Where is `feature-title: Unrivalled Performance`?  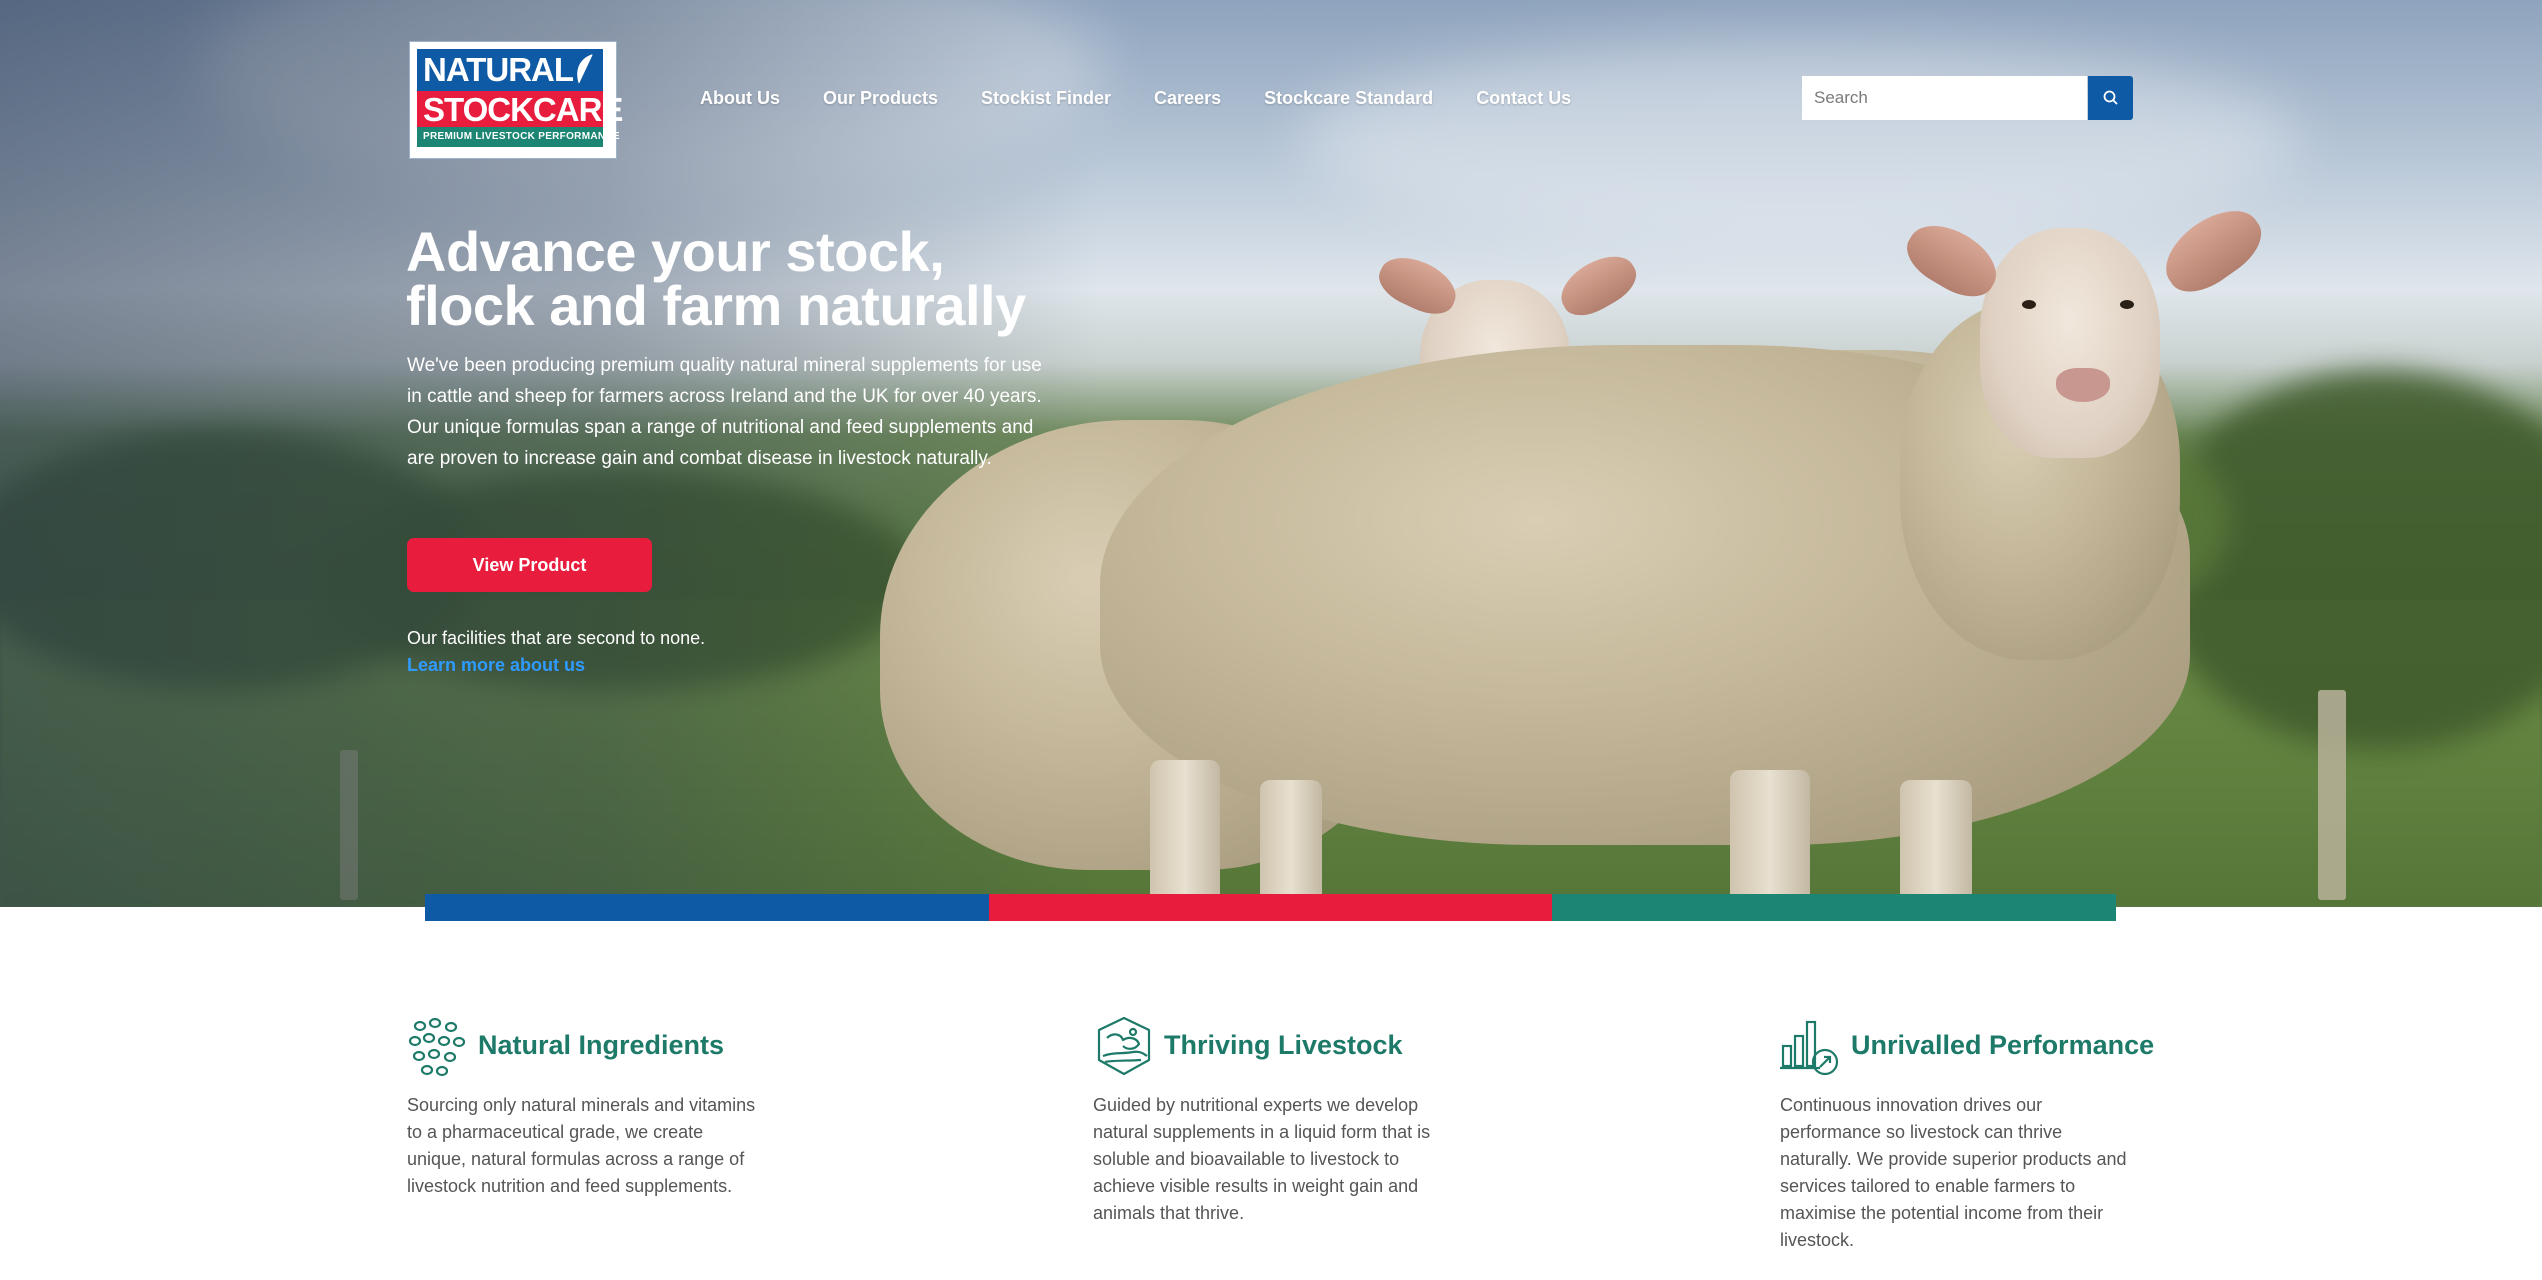 feature-title: Unrivalled Performance is located at coordinates (2003, 1045).